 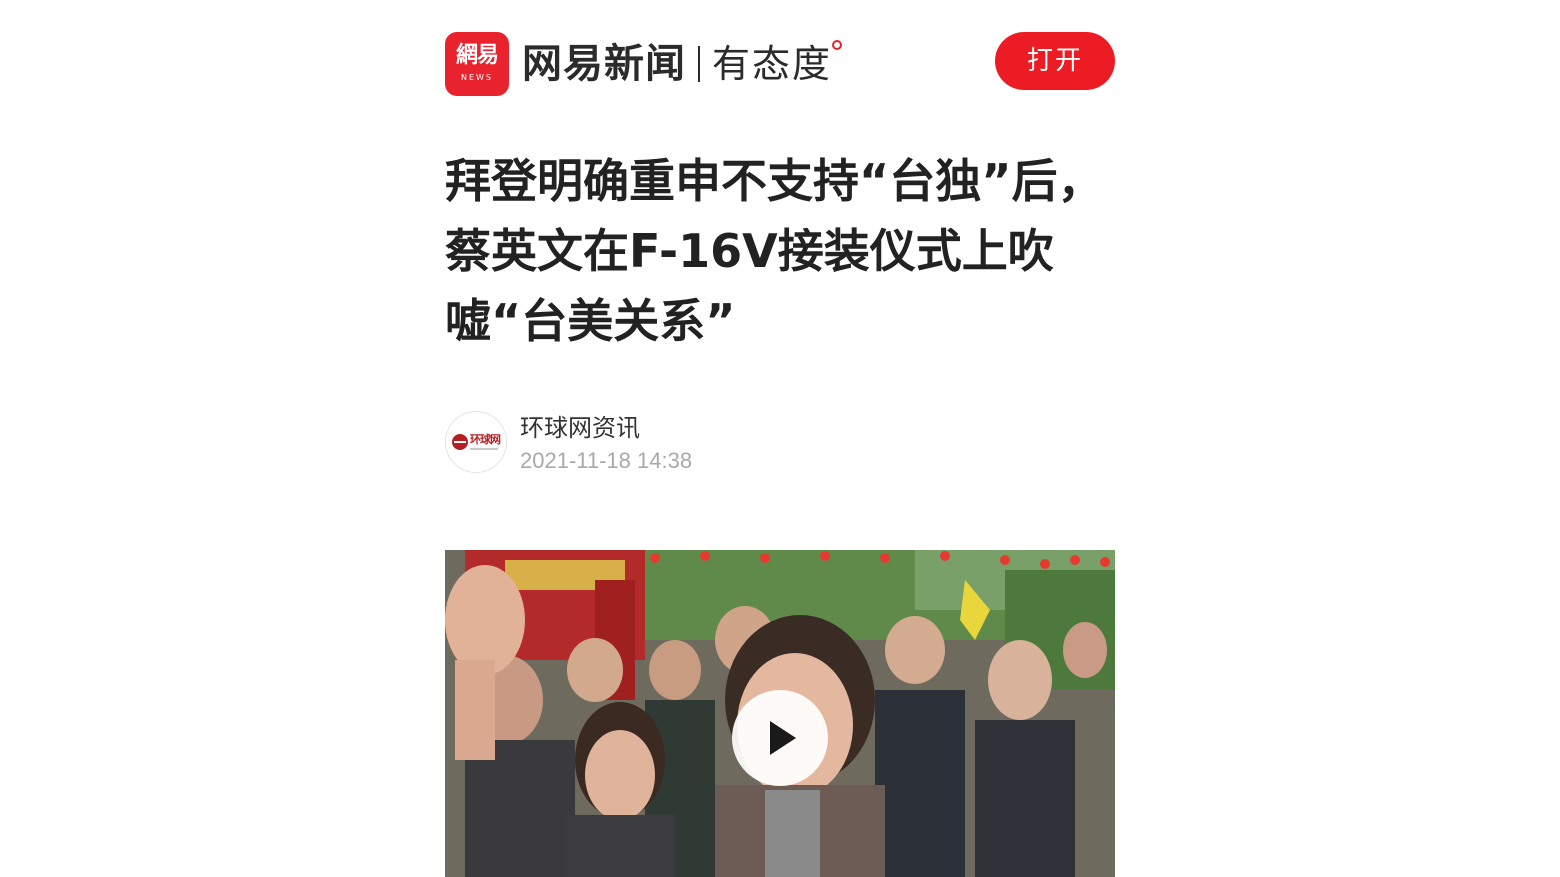 What do you see at coordinates (477, 55) in the screenshot?
I see `logo-main-text: 網易` at bounding box center [477, 55].